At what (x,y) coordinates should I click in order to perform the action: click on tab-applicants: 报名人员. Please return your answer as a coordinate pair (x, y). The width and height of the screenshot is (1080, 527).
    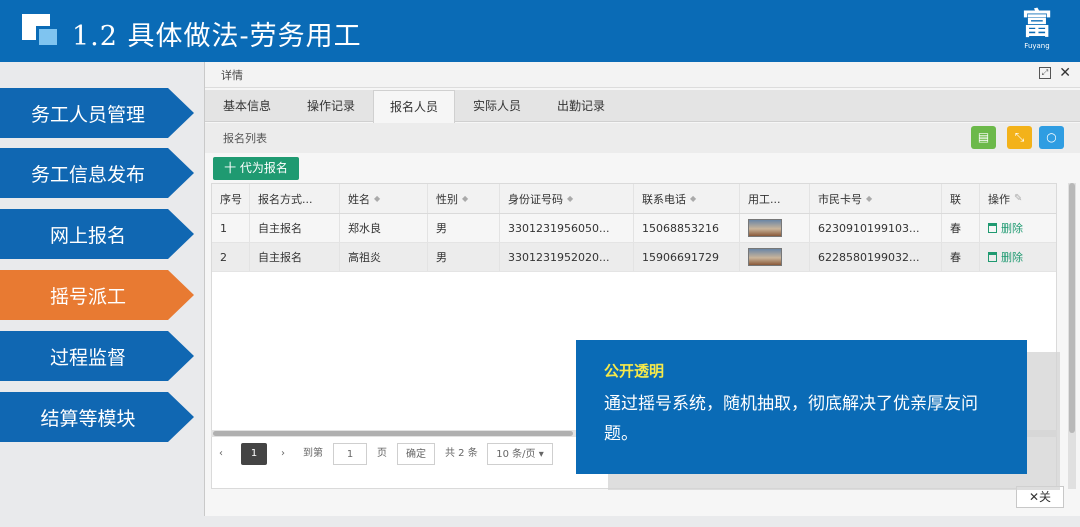
    Looking at the image, I should click on (414, 106).